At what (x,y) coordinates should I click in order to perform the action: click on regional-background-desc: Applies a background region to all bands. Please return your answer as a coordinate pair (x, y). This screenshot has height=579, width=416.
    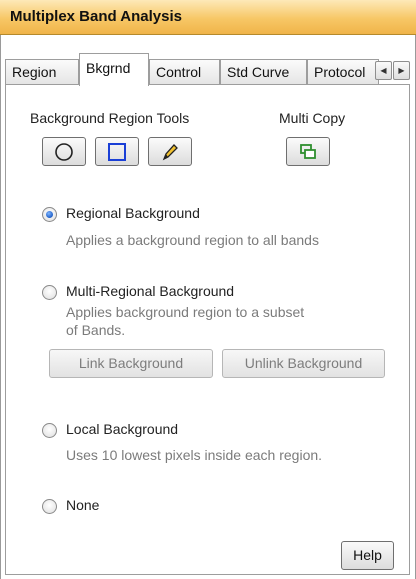
    Looking at the image, I should click on (192, 240).